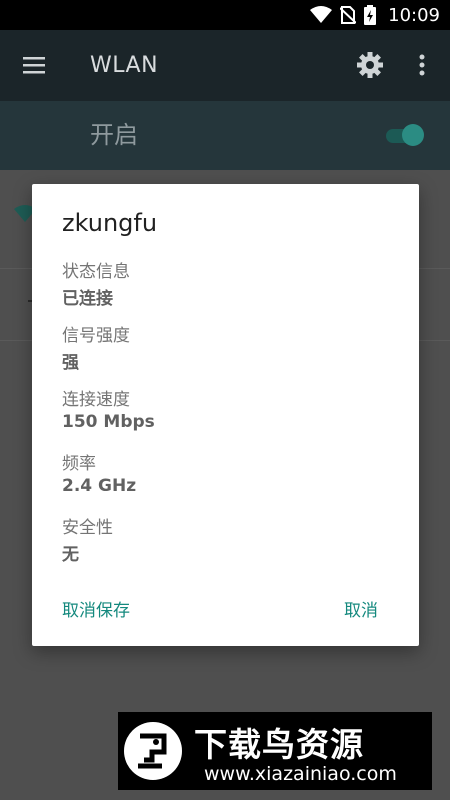 This screenshot has height=800, width=450. Describe the element at coordinates (422, 65) in the screenshot. I see `more-vert-icon` at that location.